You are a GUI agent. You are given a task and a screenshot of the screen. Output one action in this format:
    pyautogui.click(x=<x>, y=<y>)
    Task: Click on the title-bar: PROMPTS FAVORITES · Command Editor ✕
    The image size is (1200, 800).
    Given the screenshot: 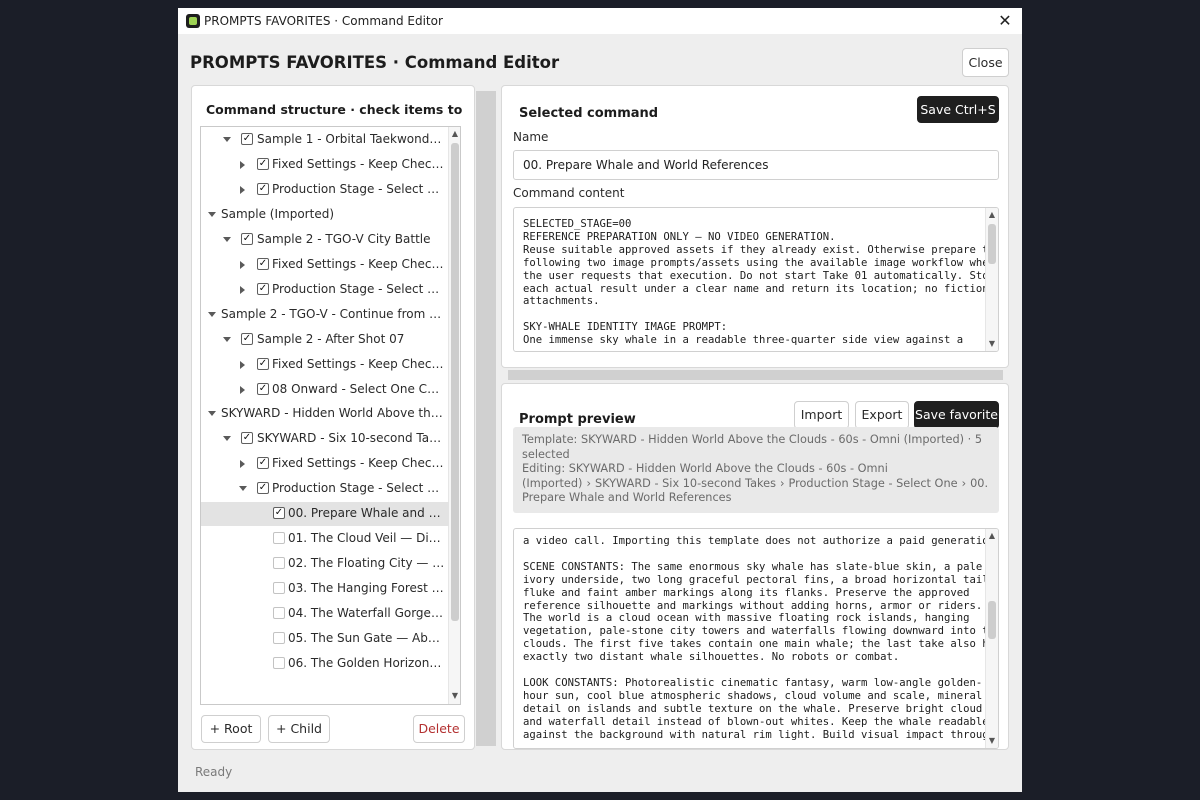 What is the action you would take?
    pyautogui.click(x=600, y=21)
    